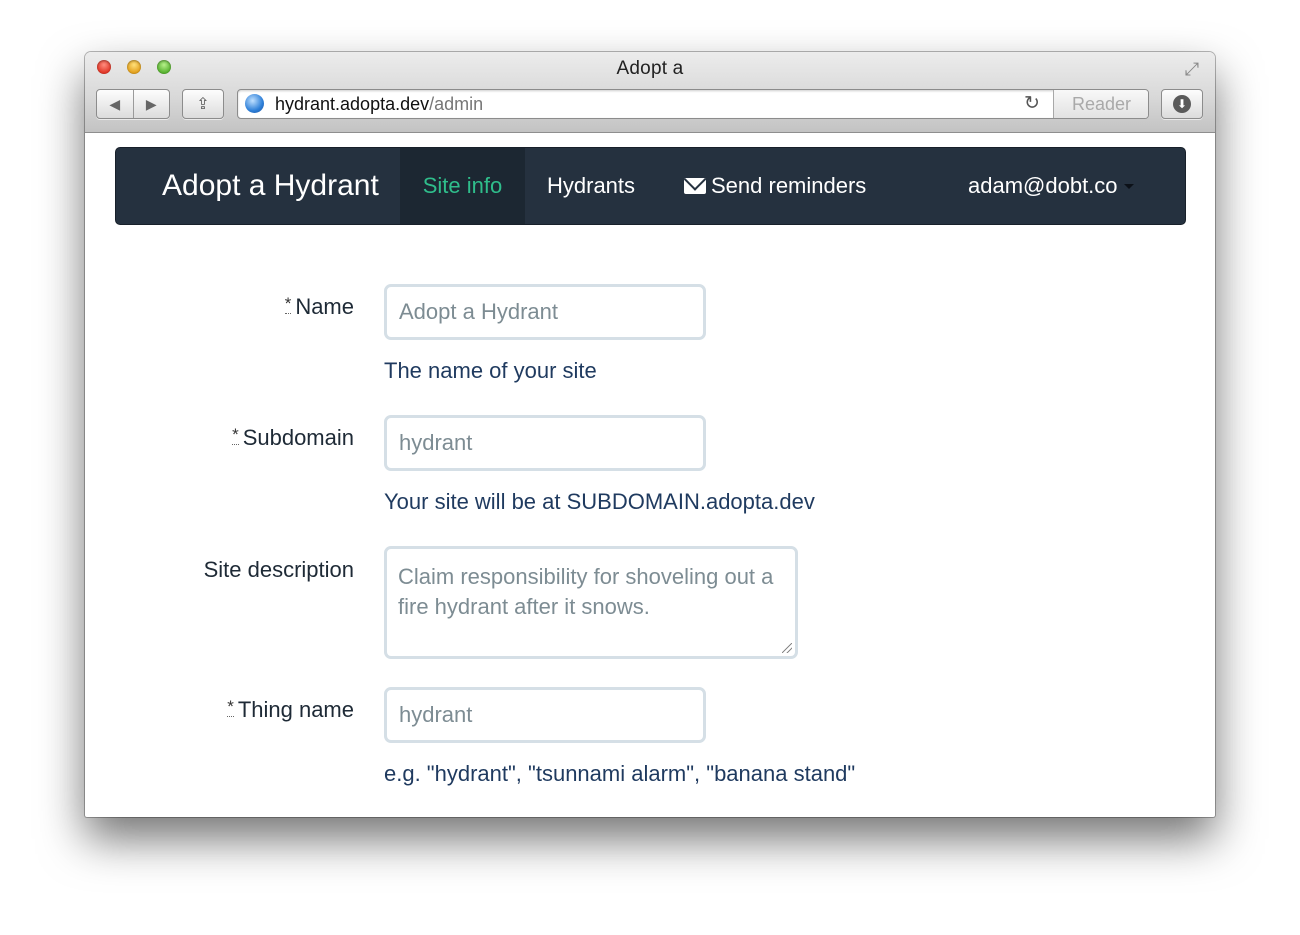 This screenshot has height=935, width=1300. I want to click on share-icon: ⇪, so click(203, 104).